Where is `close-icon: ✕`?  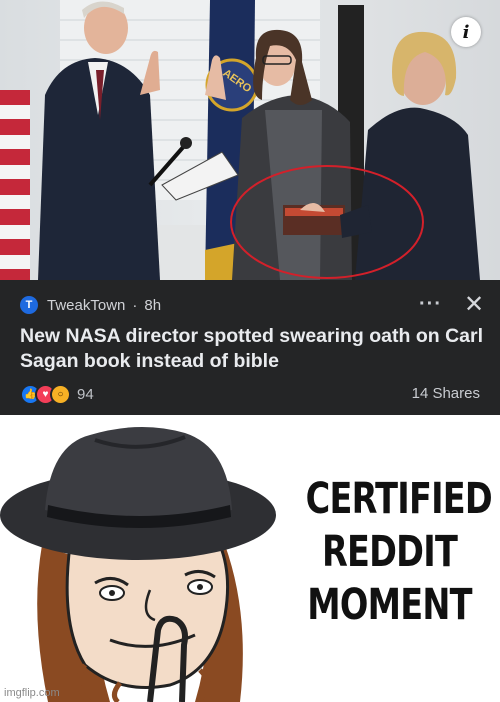 close-icon: ✕ is located at coordinates (474, 304).